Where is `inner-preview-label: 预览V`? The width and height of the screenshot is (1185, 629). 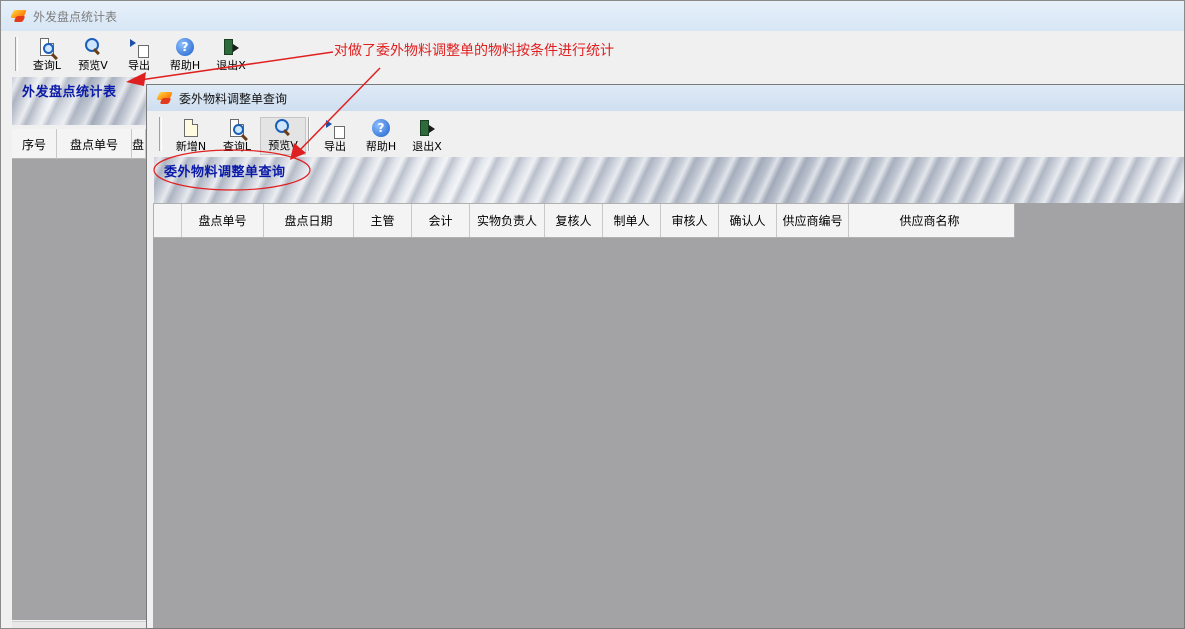
inner-preview-label: 预览V is located at coordinates (283, 145).